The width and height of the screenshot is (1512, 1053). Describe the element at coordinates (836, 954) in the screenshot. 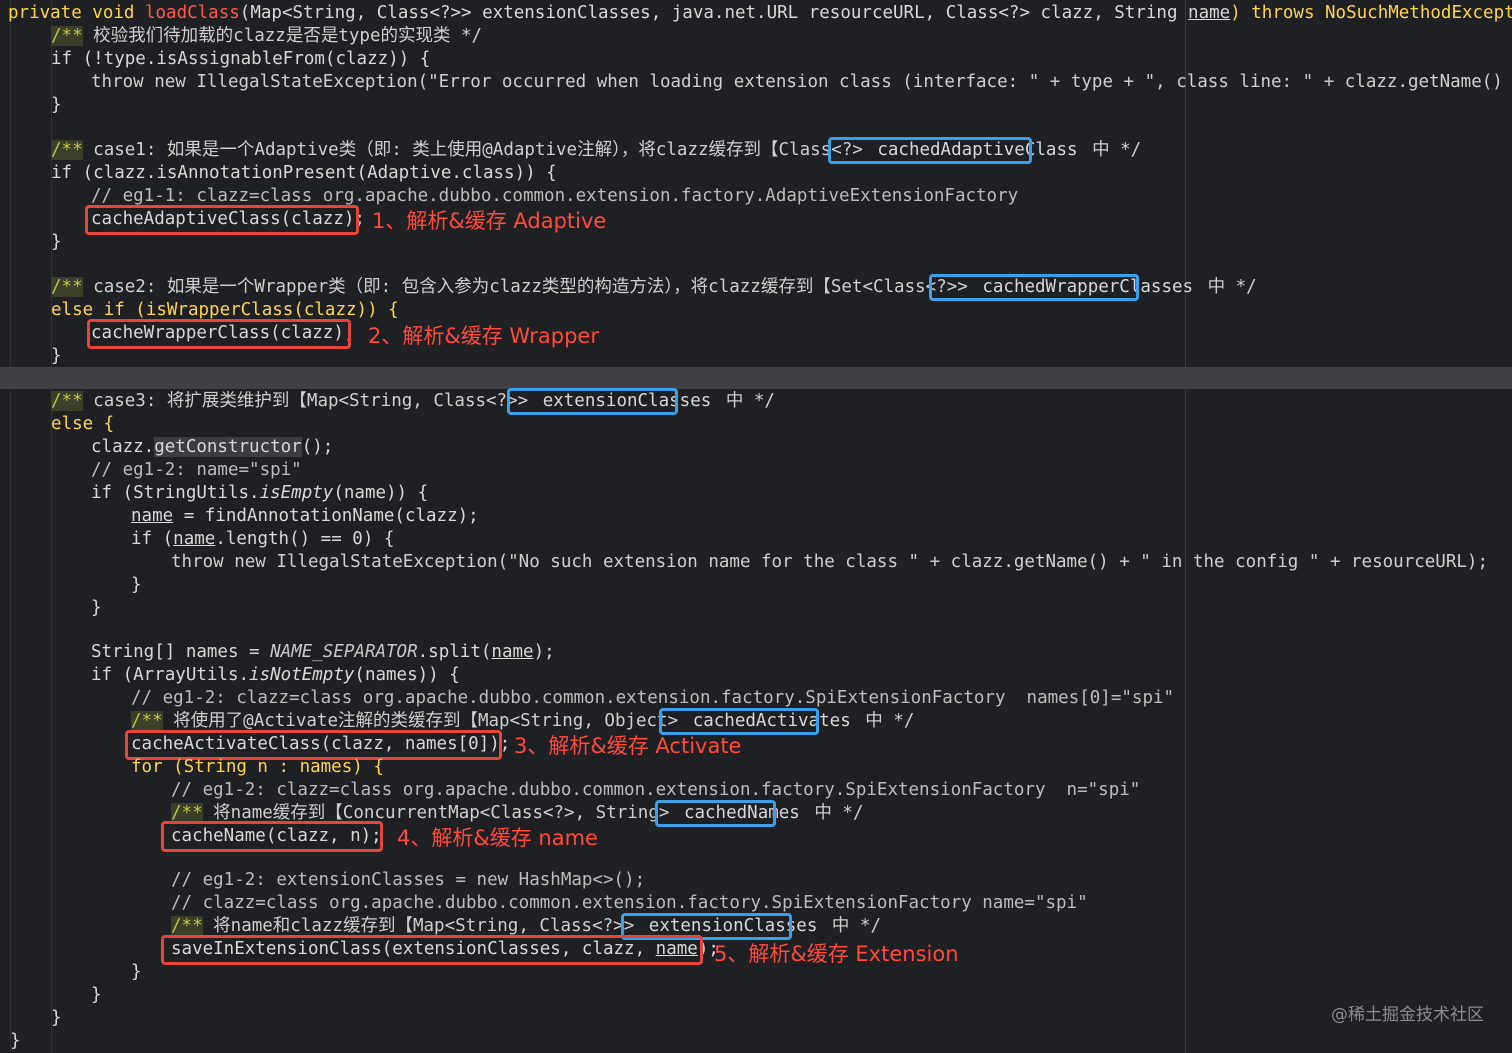

I see `annotation-label: 5、解析&缓存 Extension` at that location.